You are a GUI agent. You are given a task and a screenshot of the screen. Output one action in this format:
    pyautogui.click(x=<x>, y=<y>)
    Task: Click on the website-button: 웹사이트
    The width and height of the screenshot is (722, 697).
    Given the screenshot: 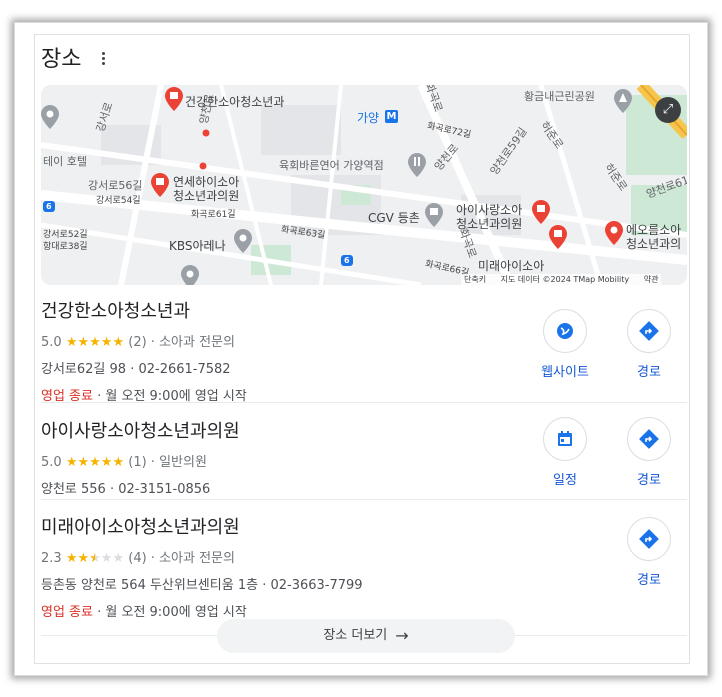 What is the action you would take?
    pyautogui.click(x=565, y=344)
    